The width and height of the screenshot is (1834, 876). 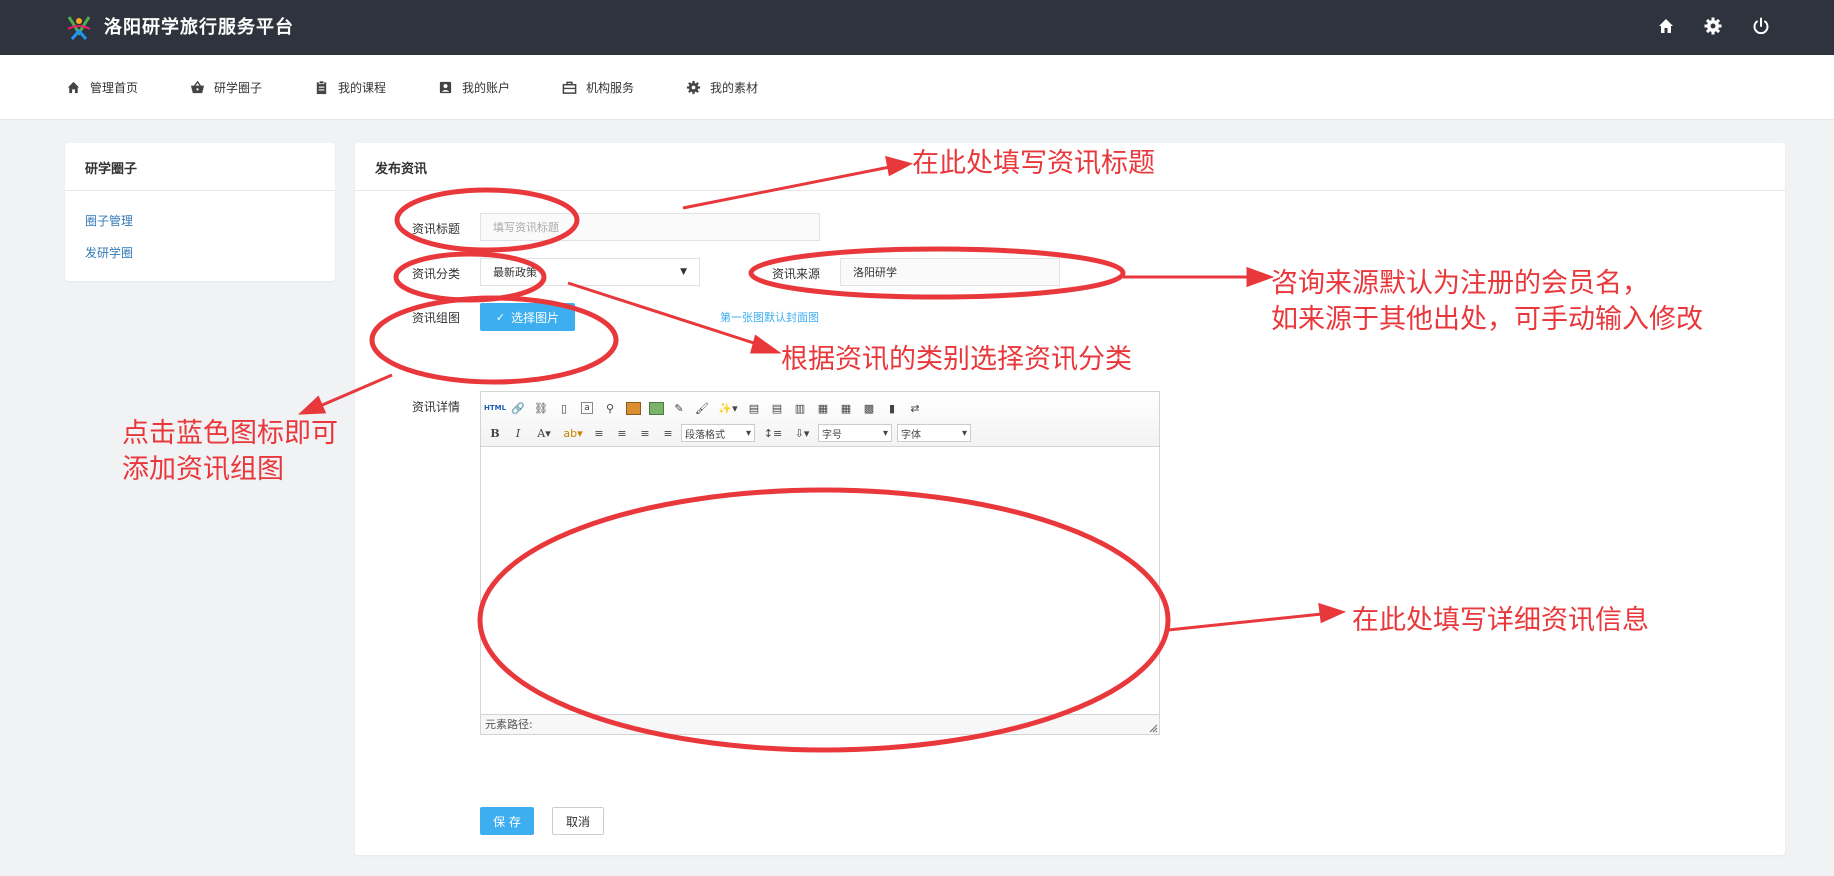 I want to click on align-left-icon: ≡, so click(x=599, y=433).